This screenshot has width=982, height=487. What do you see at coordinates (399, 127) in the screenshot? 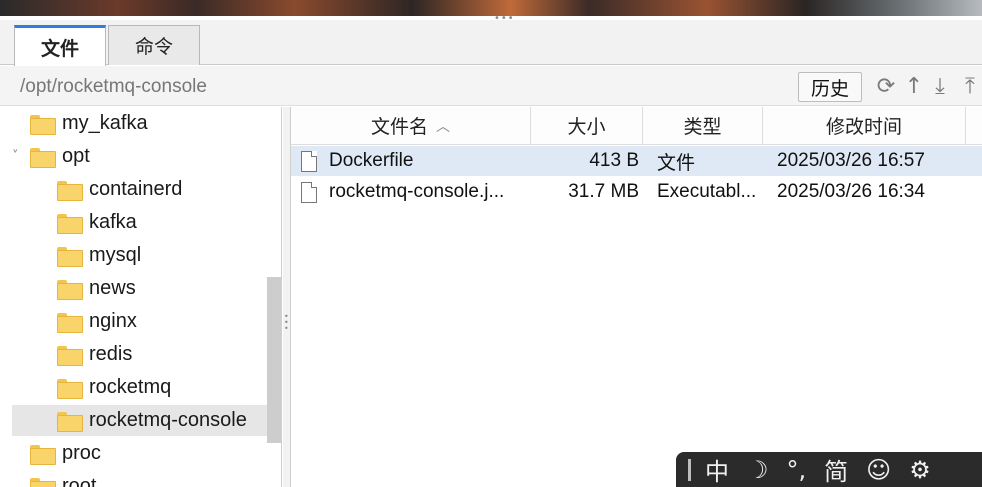
I see `column-header-label: 文件名` at bounding box center [399, 127].